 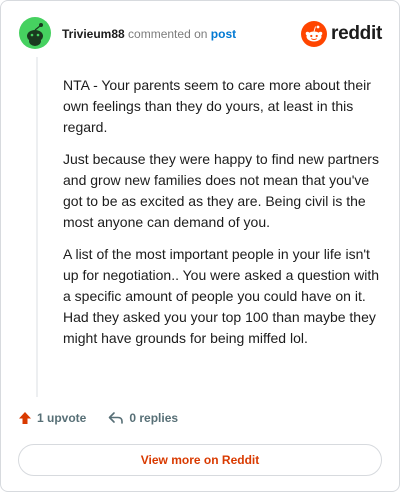 I want to click on avatar, so click(x=35, y=33).